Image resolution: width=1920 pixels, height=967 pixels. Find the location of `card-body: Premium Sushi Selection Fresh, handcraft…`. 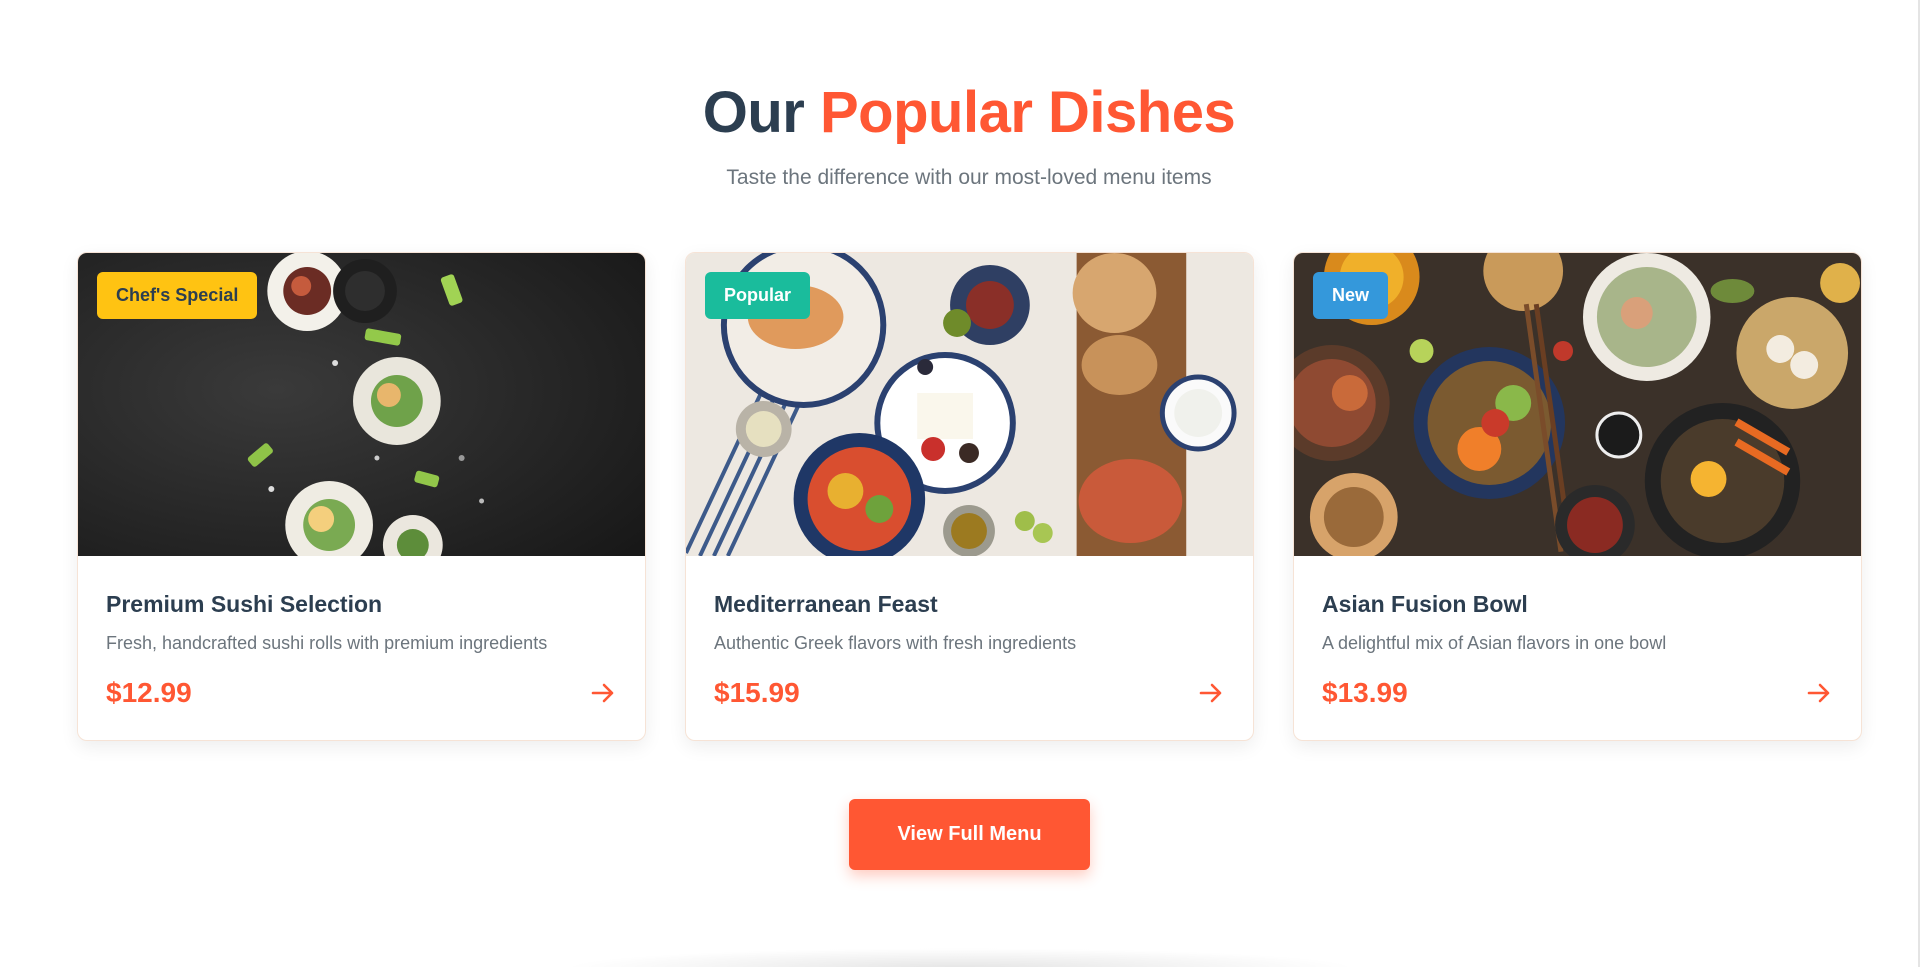

card-body: Premium Sushi Selection Fresh, handcraft… is located at coordinates (361, 633).